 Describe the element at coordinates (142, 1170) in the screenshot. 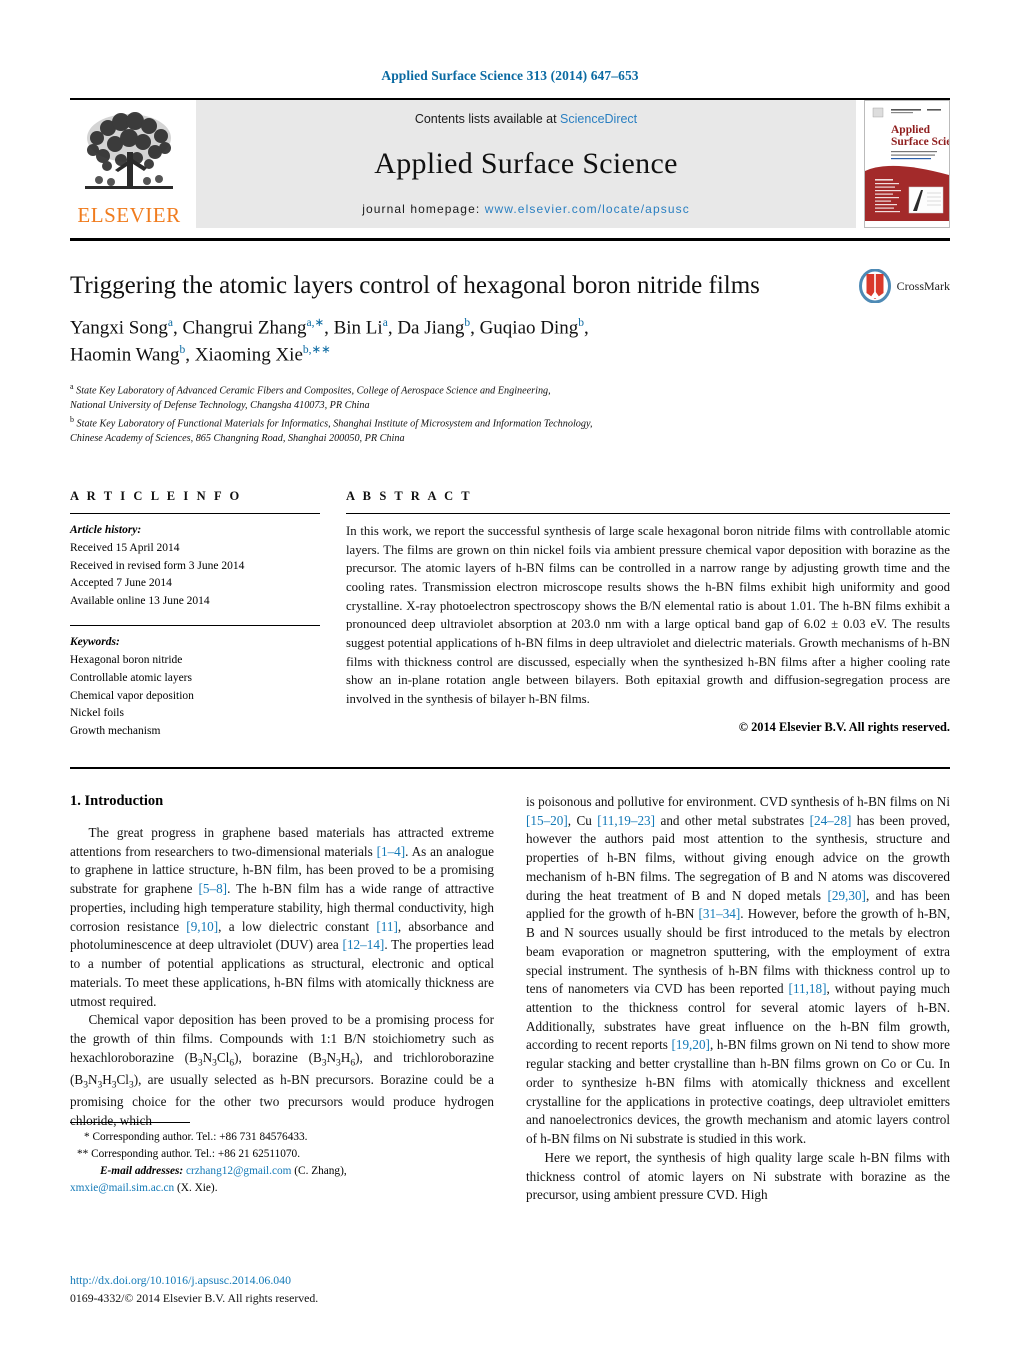

I see `email-addresses-label: E-mail addresses:` at that location.